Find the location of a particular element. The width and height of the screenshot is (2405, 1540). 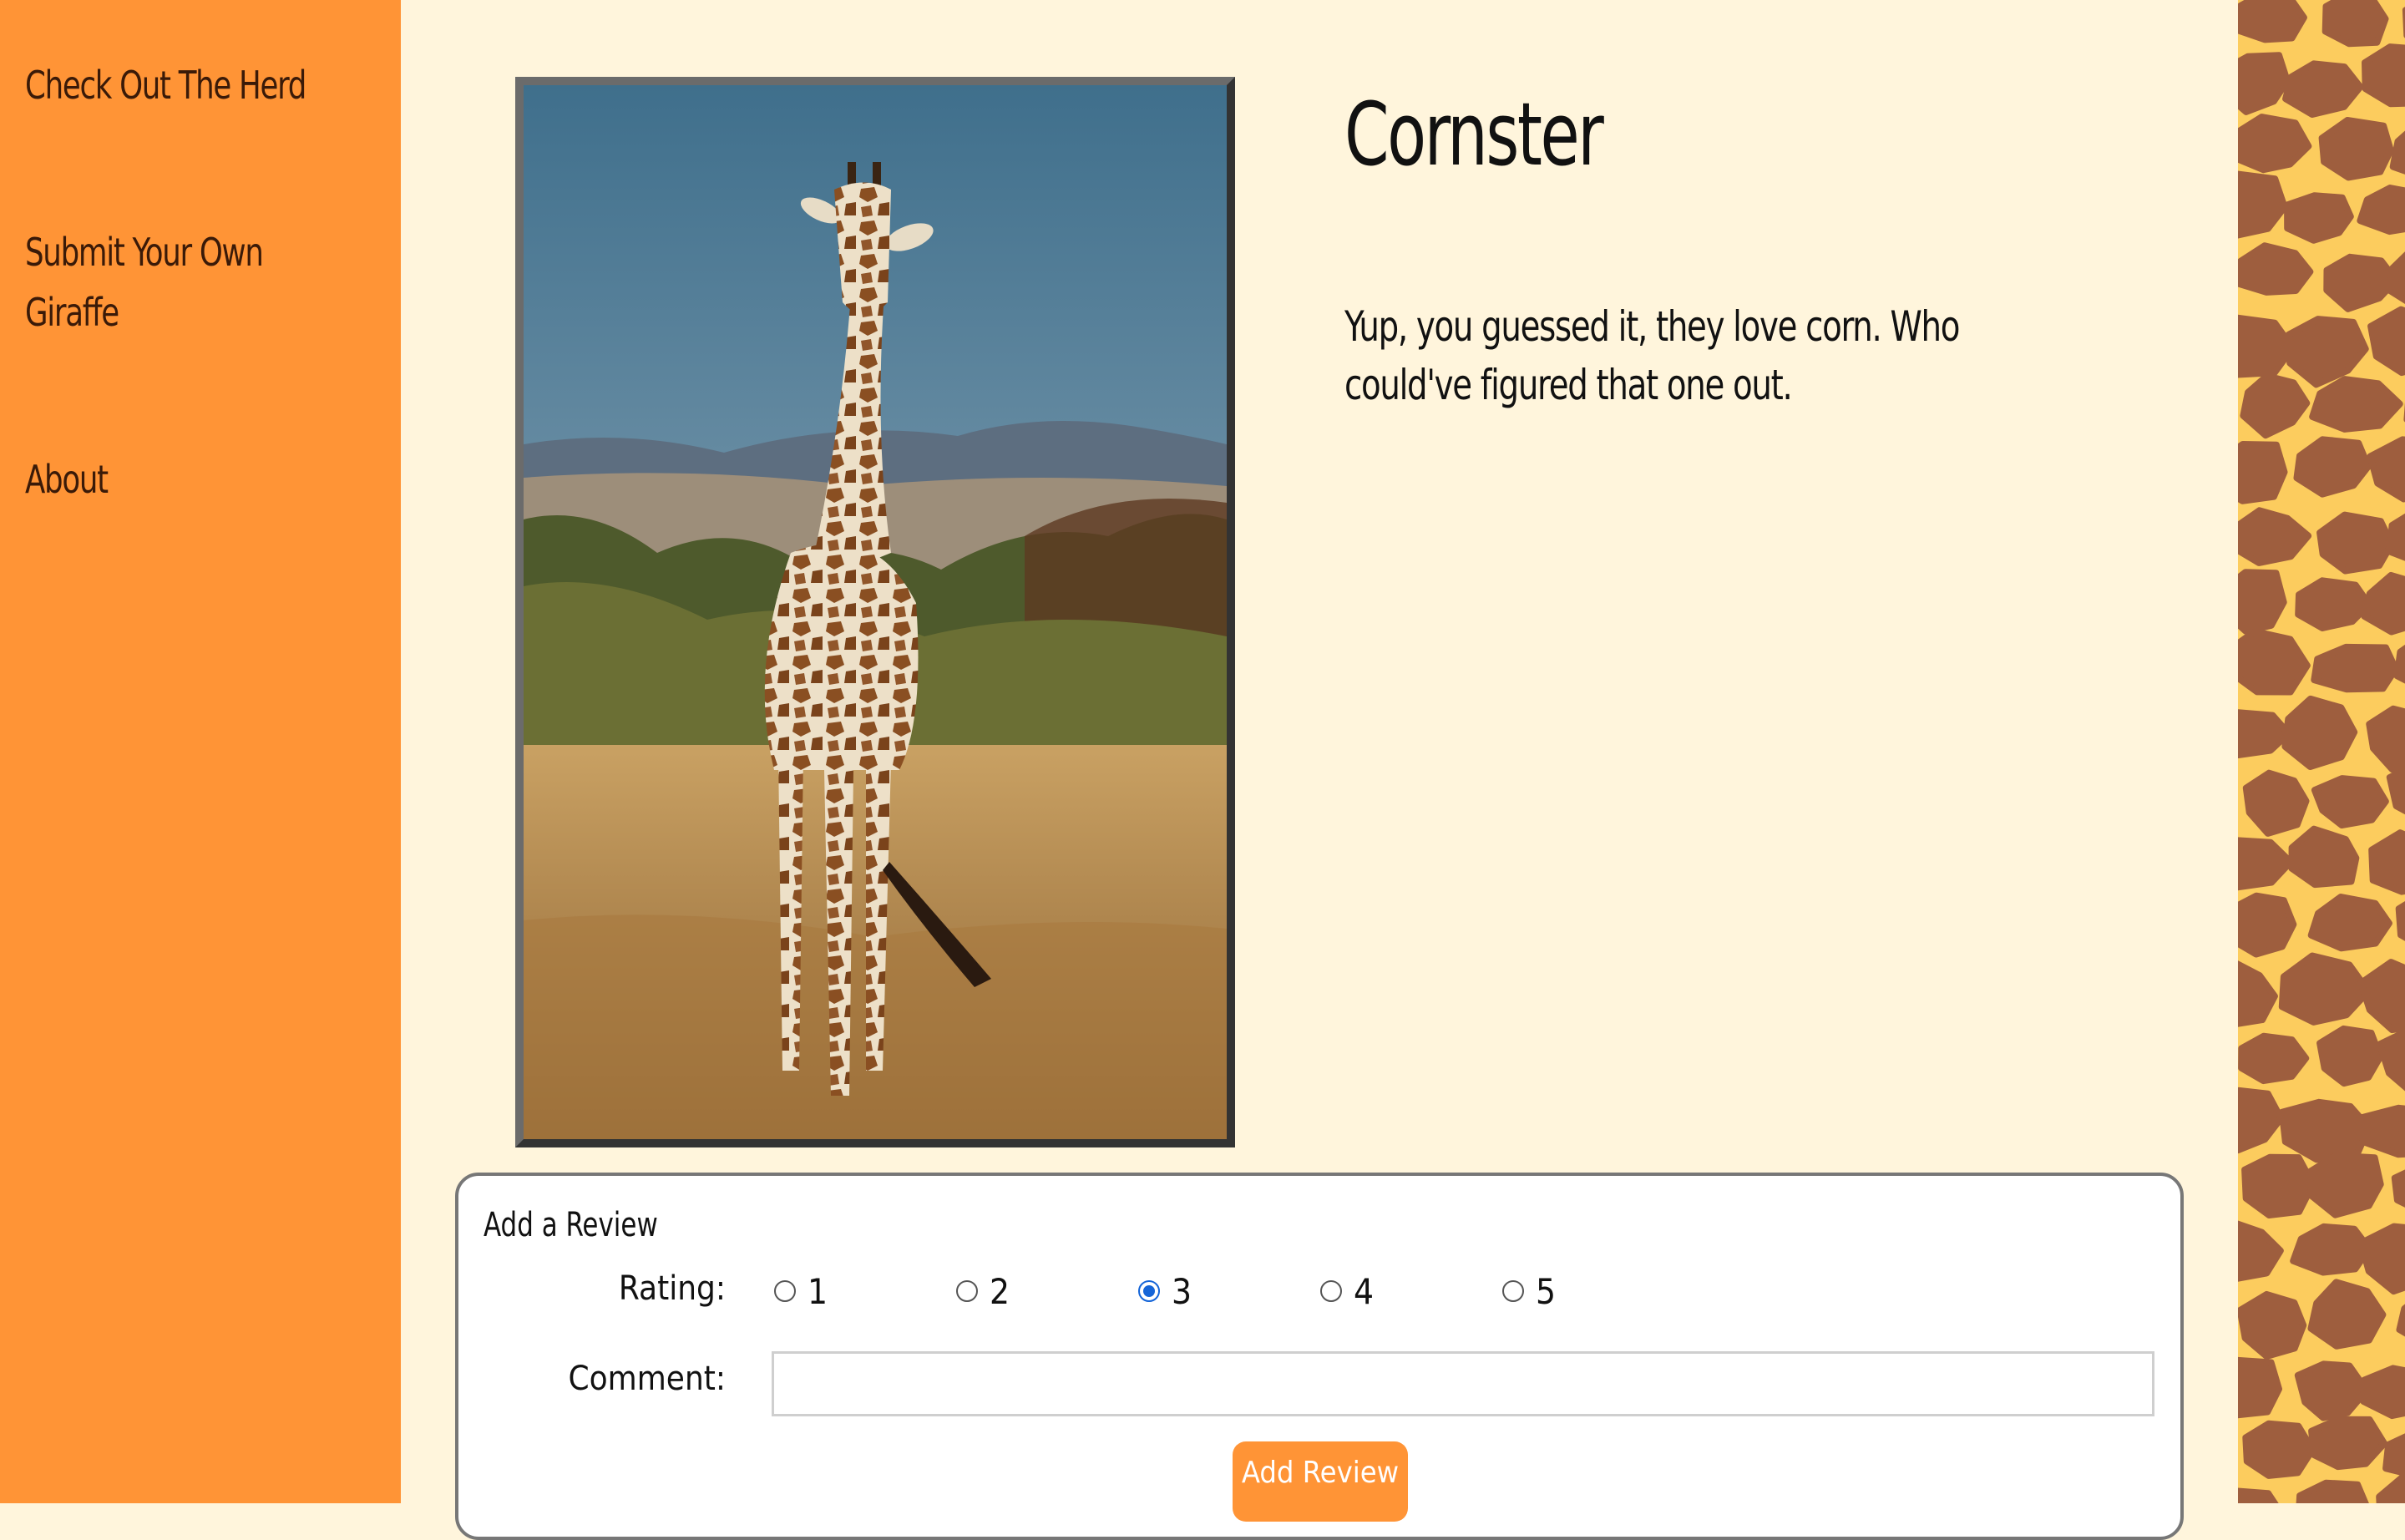

comment-label: Comment: is located at coordinates (592, 1379).